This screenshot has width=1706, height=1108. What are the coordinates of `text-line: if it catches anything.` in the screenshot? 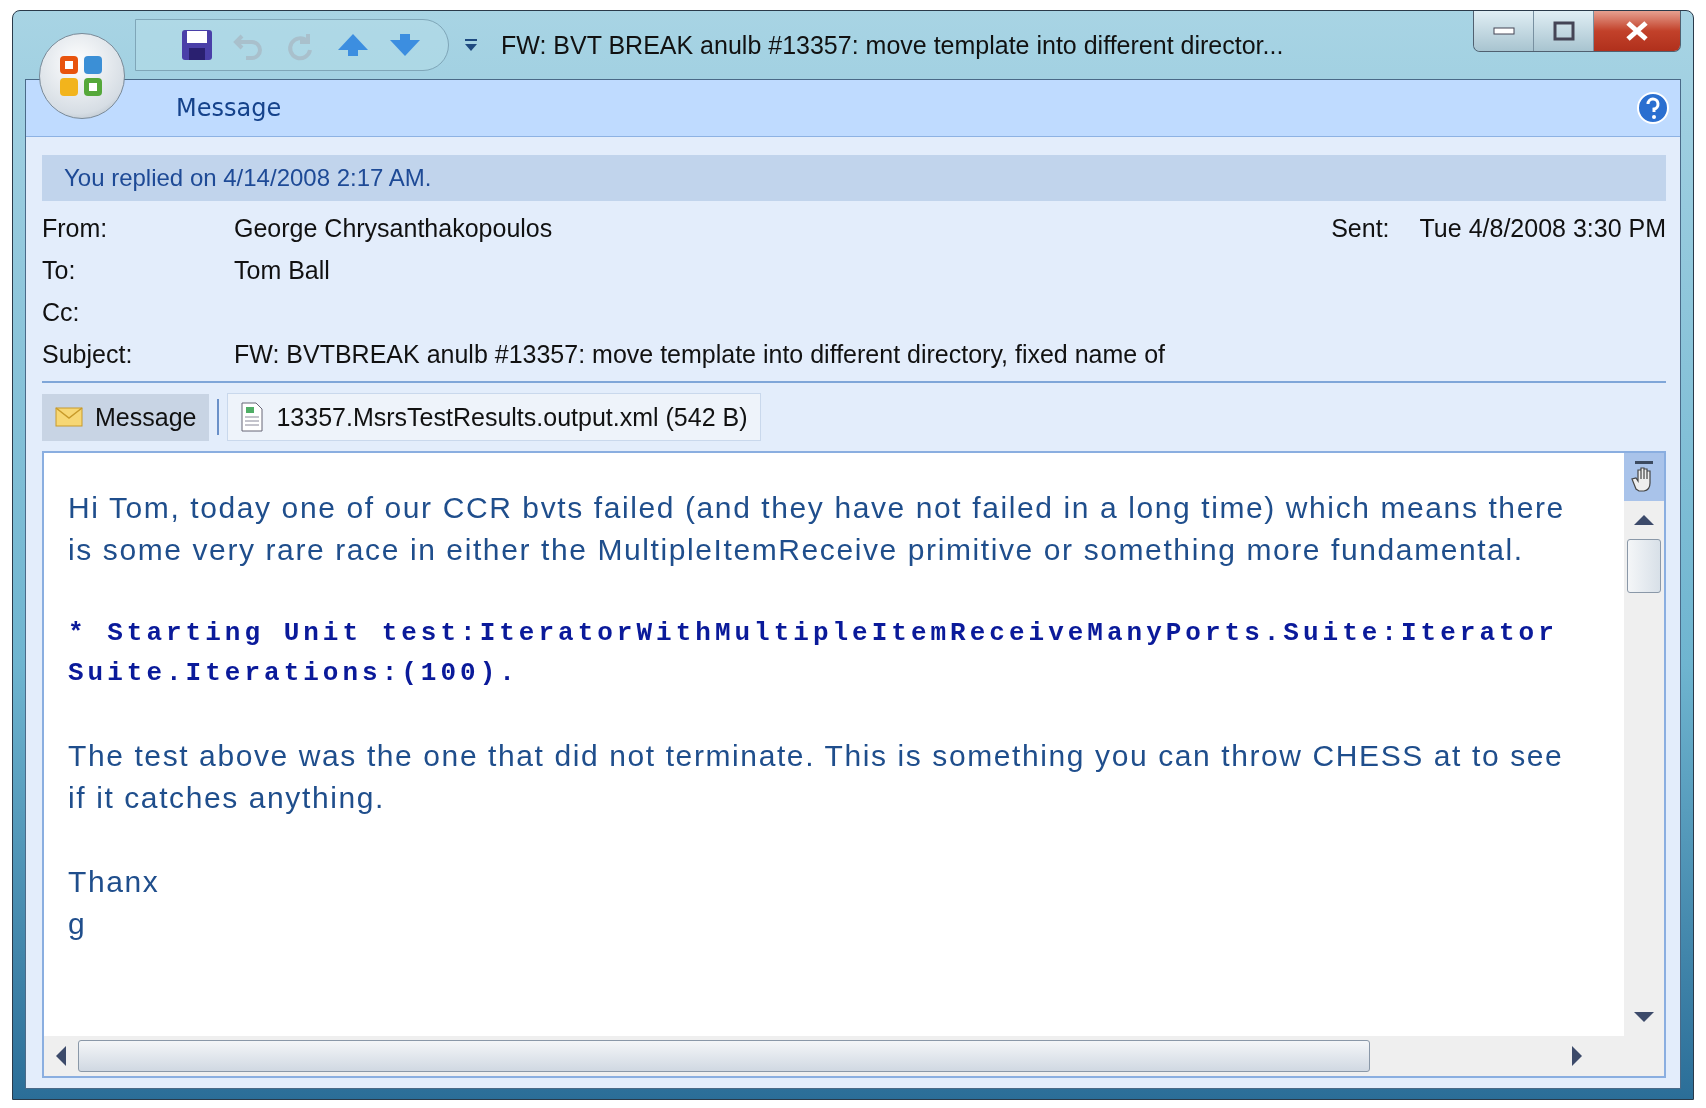 It's located at (227, 798).